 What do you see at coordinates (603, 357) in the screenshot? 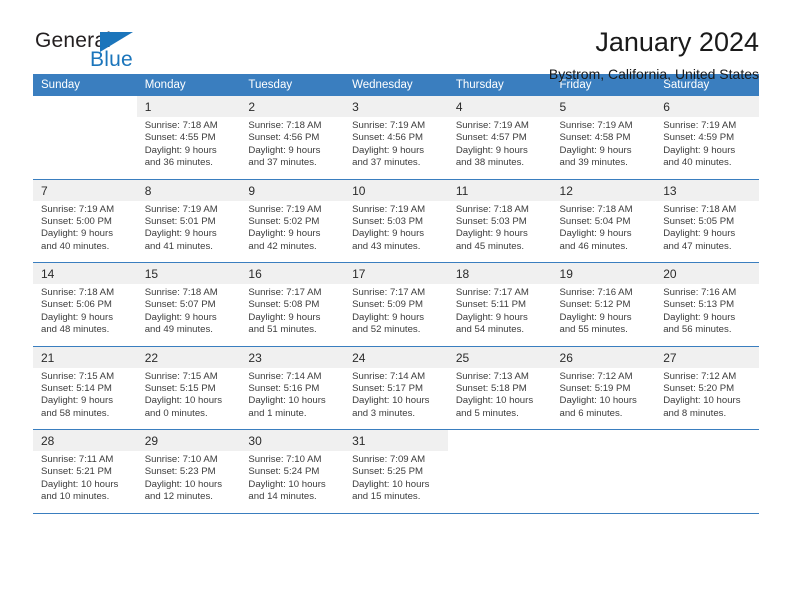
I see `day-number-cell: 26` at bounding box center [603, 357].